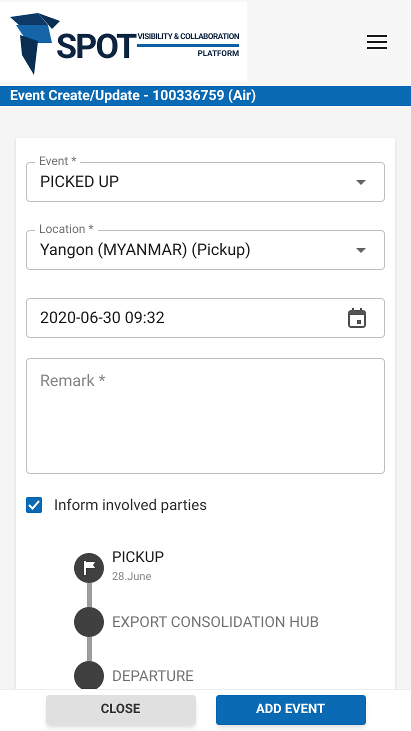  I want to click on page-title: Event Create/Update - 100336759 (Air), so click(133, 96).